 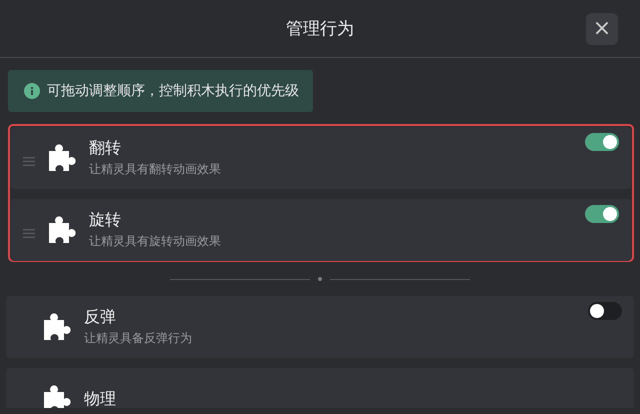 What do you see at coordinates (100, 317) in the screenshot?
I see `behavior-title: 反弹` at bounding box center [100, 317].